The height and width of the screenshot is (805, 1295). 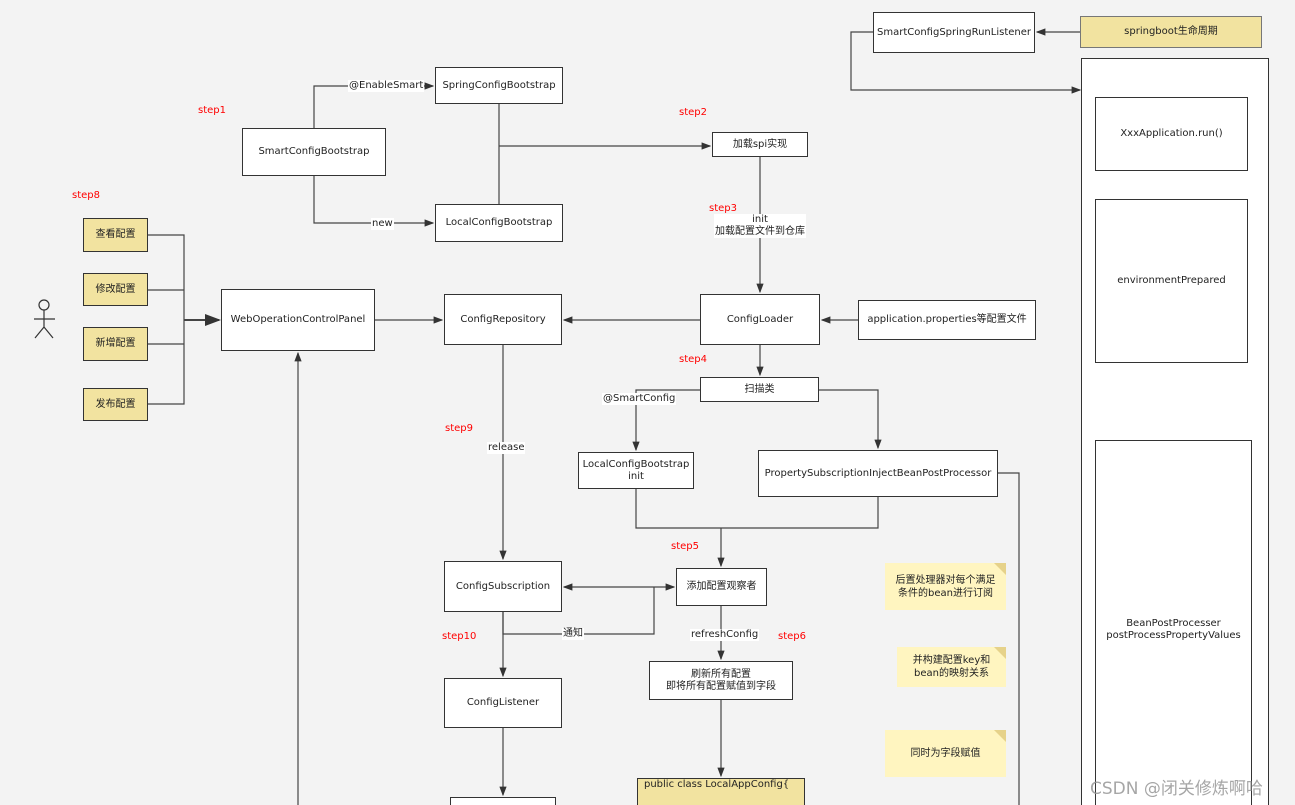 I want to click on label-refresh-config: refreshConfig, so click(x=725, y=635).